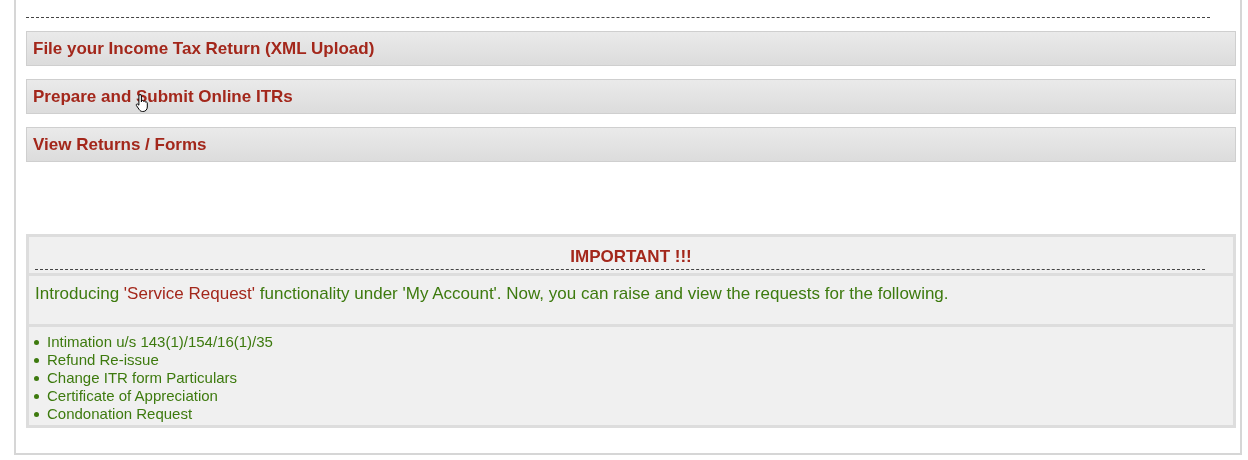 The height and width of the screenshot is (460, 1248). What do you see at coordinates (163, 96) in the screenshot?
I see `section-link: Prepare and Submit Online ITRs` at bounding box center [163, 96].